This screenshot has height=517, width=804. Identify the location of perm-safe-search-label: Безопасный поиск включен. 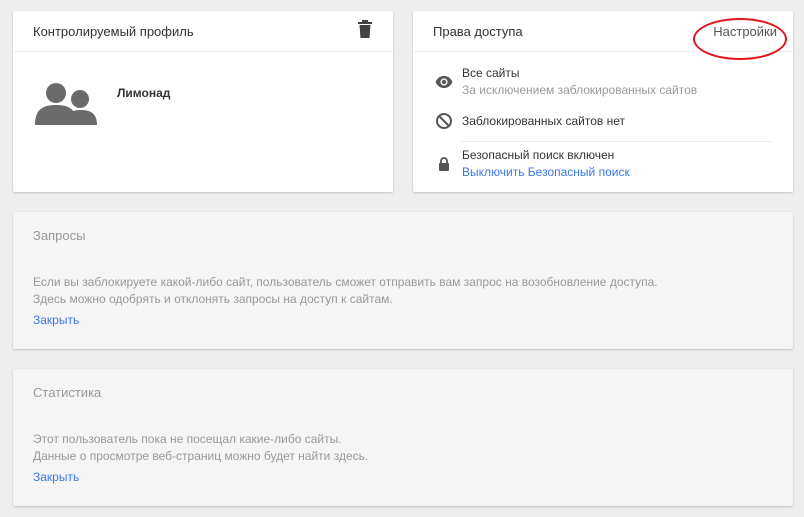
(538, 155).